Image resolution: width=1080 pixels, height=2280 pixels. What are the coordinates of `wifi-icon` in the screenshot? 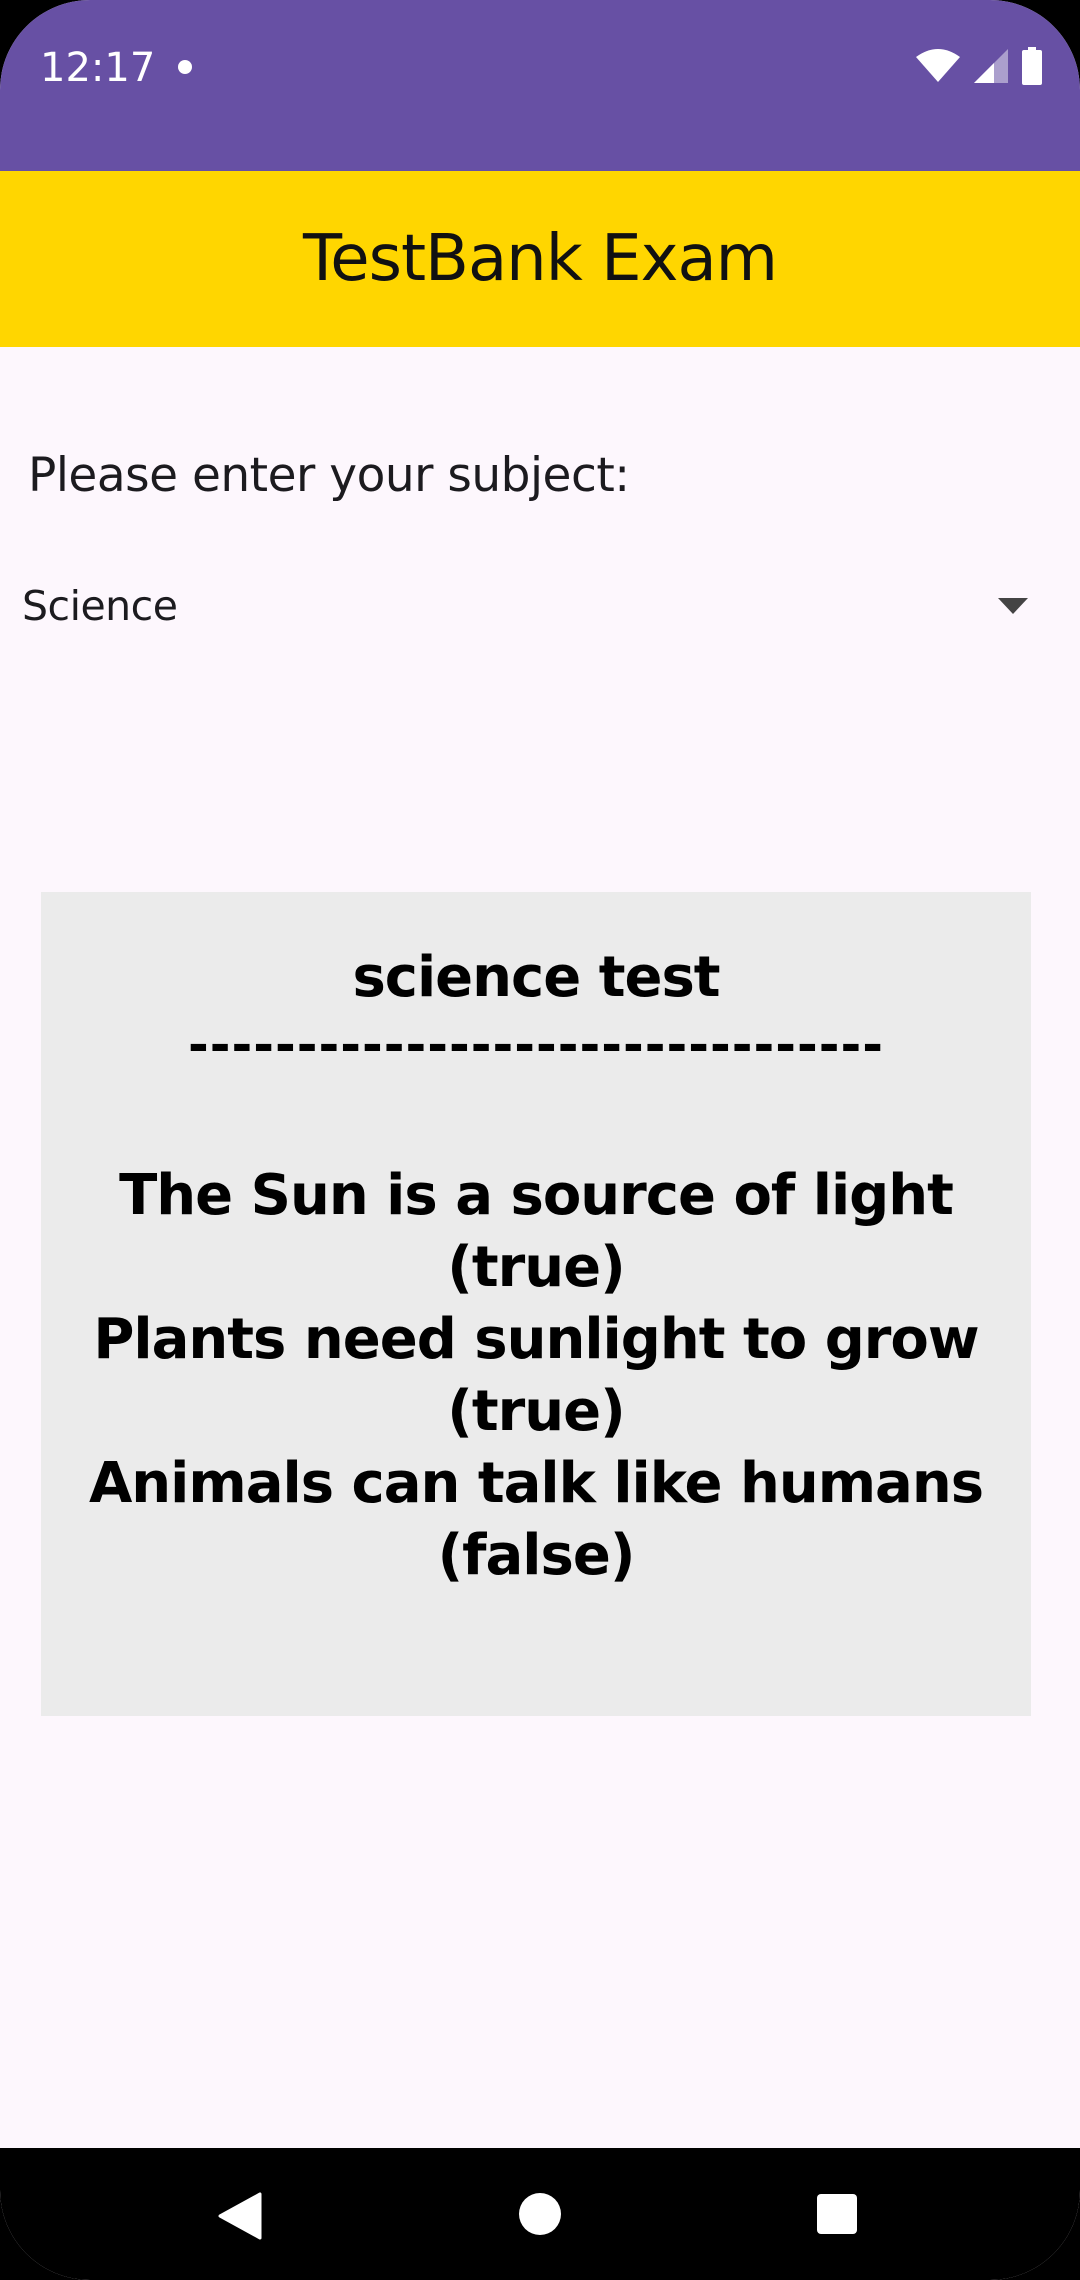 It's located at (938, 68).